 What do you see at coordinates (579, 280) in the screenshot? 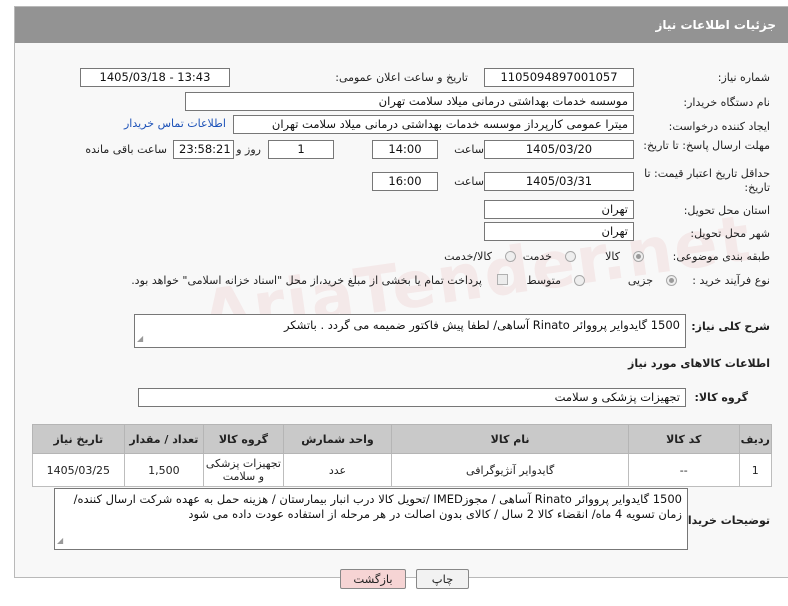
I see `process-medium-radio` at bounding box center [579, 280].